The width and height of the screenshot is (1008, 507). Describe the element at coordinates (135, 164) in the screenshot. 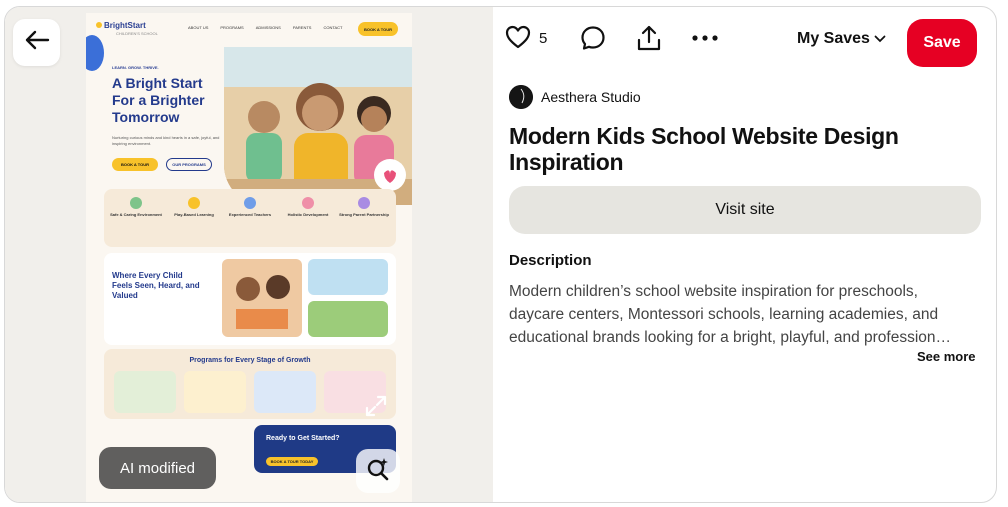

I see `mock-hero-button-primary: BOOK A TOUR` at that location.